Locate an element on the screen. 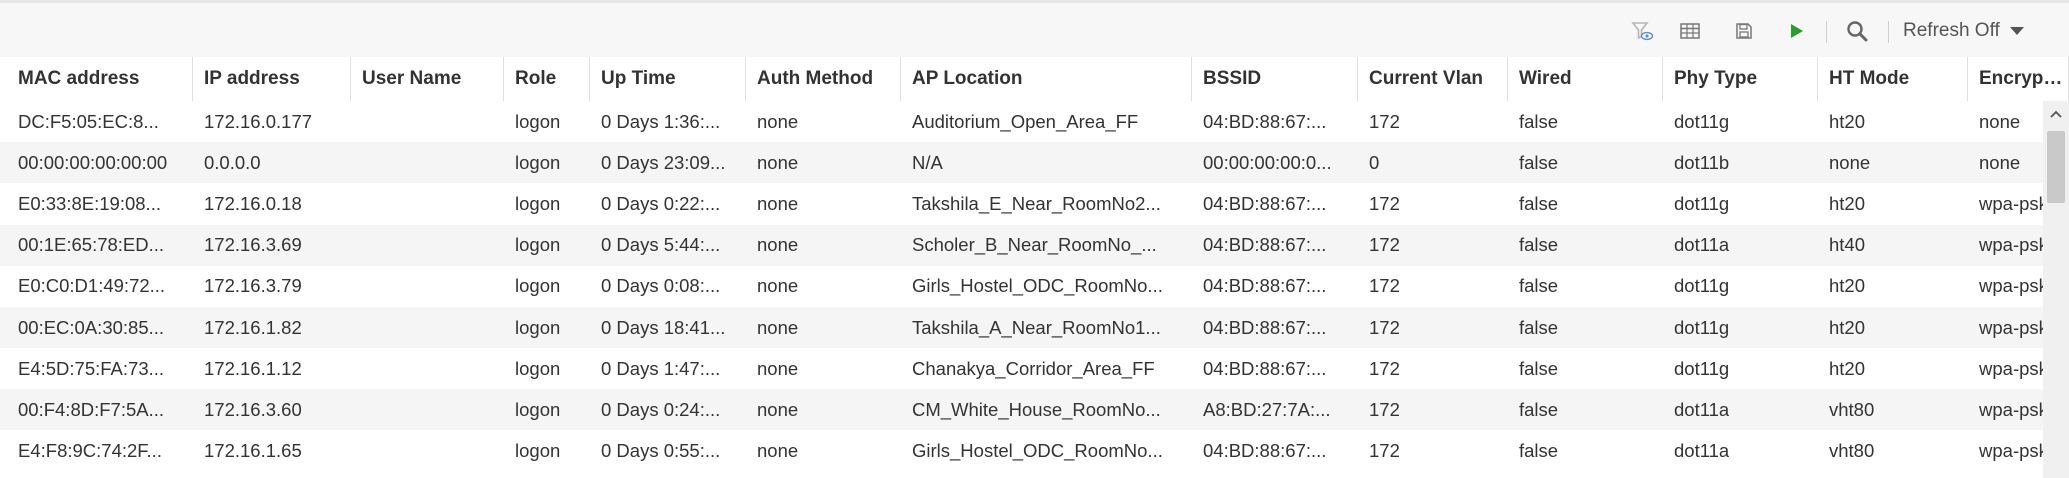  chevron-down-icon is located at coordinates (2016, 31).